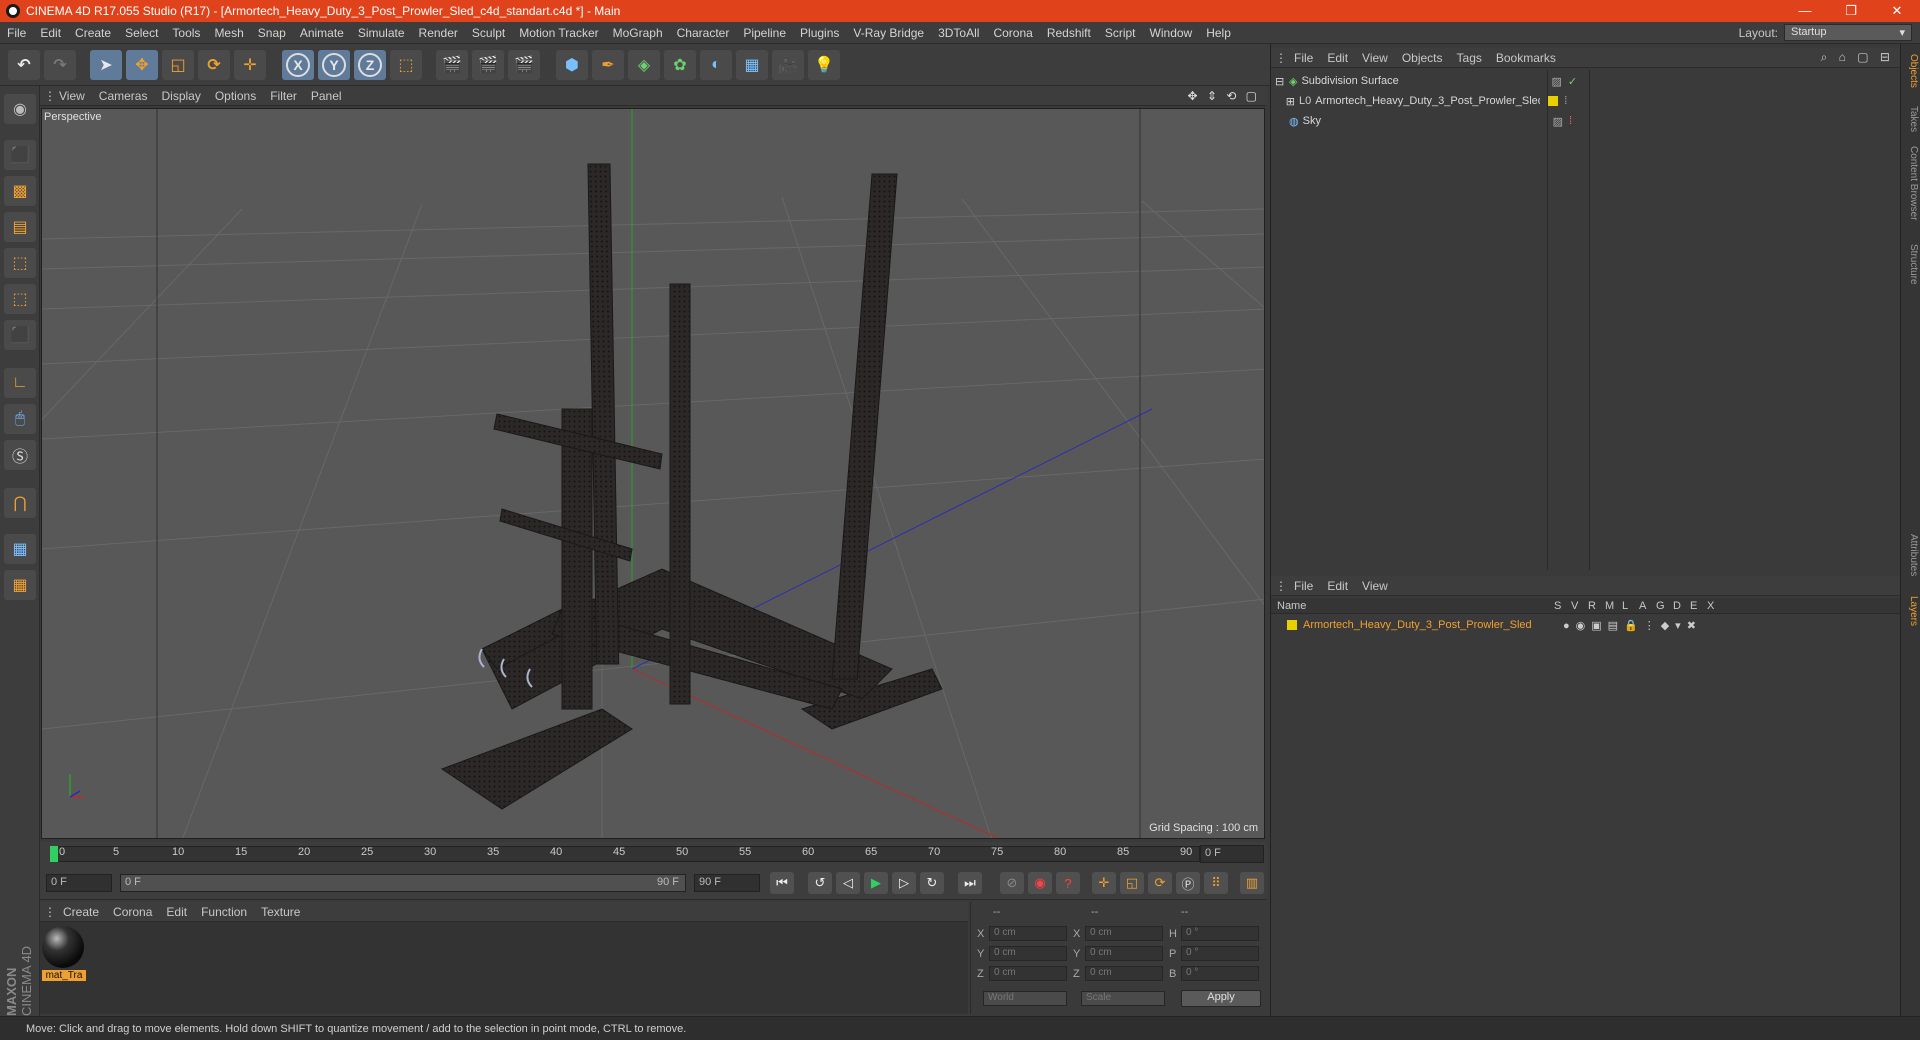 This screenshot has width=1920, height=1040. What do you see at coordinates (1337, 586) in the screenshot?
I see `layers-menu-edit: Edit` at bounding box center [1337, 586].